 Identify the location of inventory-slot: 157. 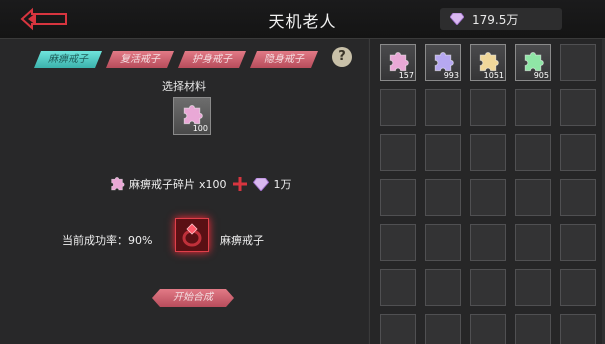
(398, 62).